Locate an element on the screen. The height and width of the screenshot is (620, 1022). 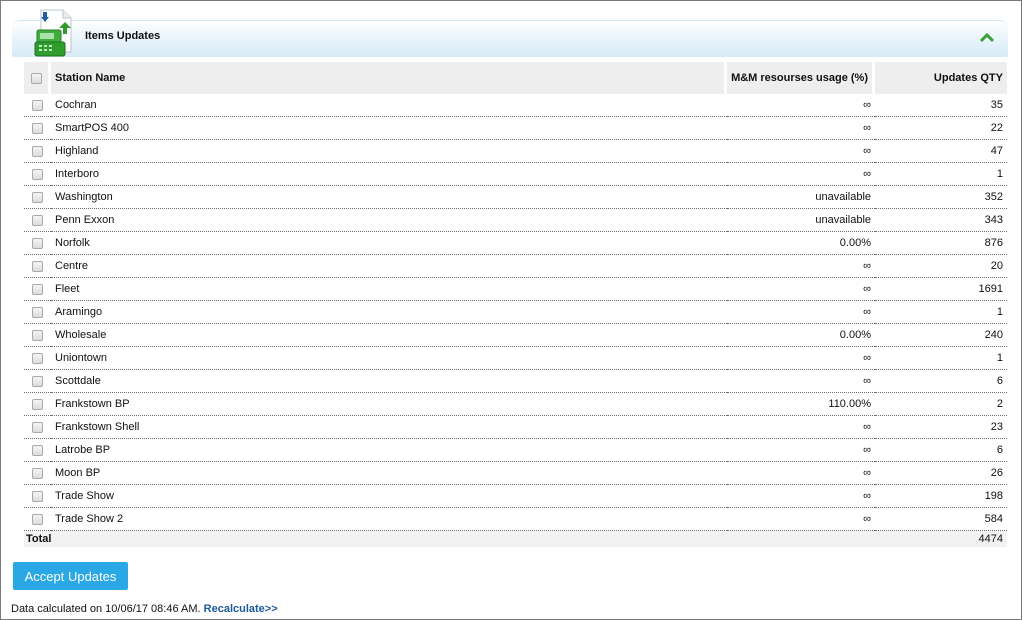
table-row: Latrobe BP ∞ 6 is located at coordinates (515, 450).